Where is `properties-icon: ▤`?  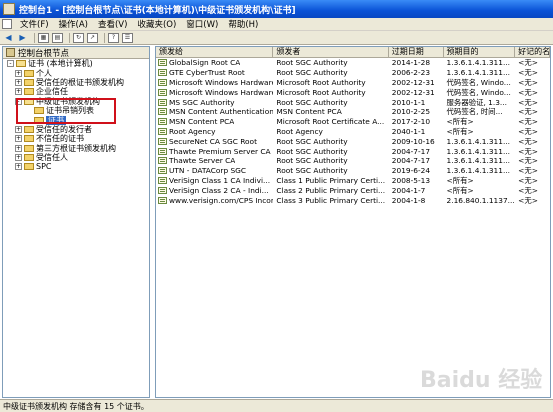 properties-icon: ▤ is located at coordinates (57, 37).